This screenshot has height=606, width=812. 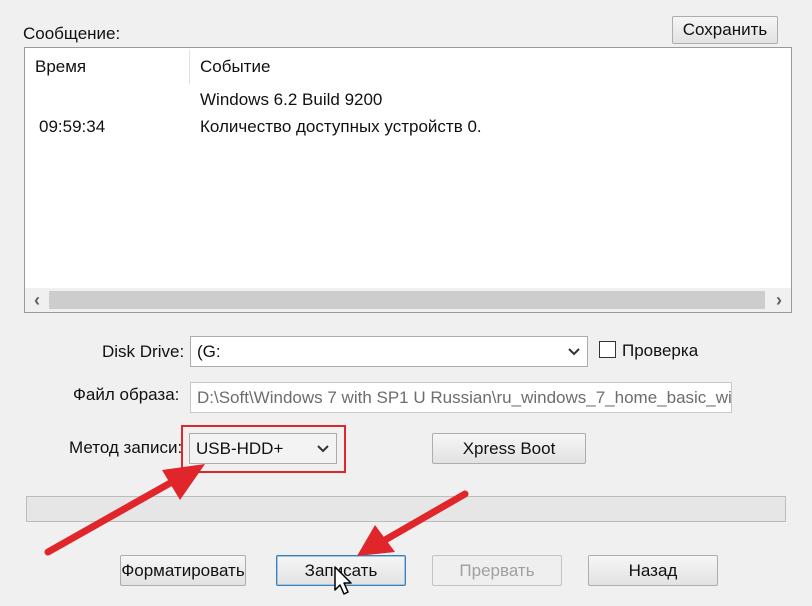 What do you see at coordinates (343, 580) in the screenshot?
I see `mouse-cursor-icon` at bounding box center [343, 580].